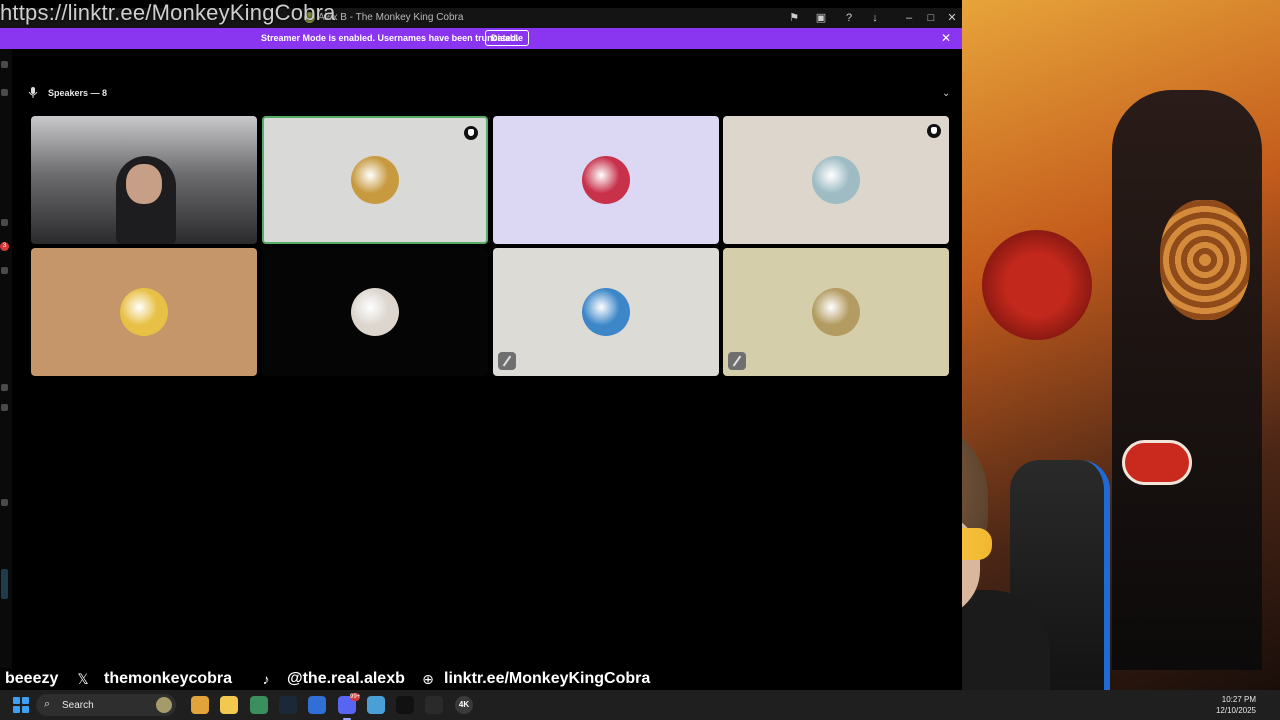 Image resolution: width=1280 pixels, height=720 pixels. Describe the element at coordinates (288, 705) in the screenshot. I see `steam-app-icon` at that location.